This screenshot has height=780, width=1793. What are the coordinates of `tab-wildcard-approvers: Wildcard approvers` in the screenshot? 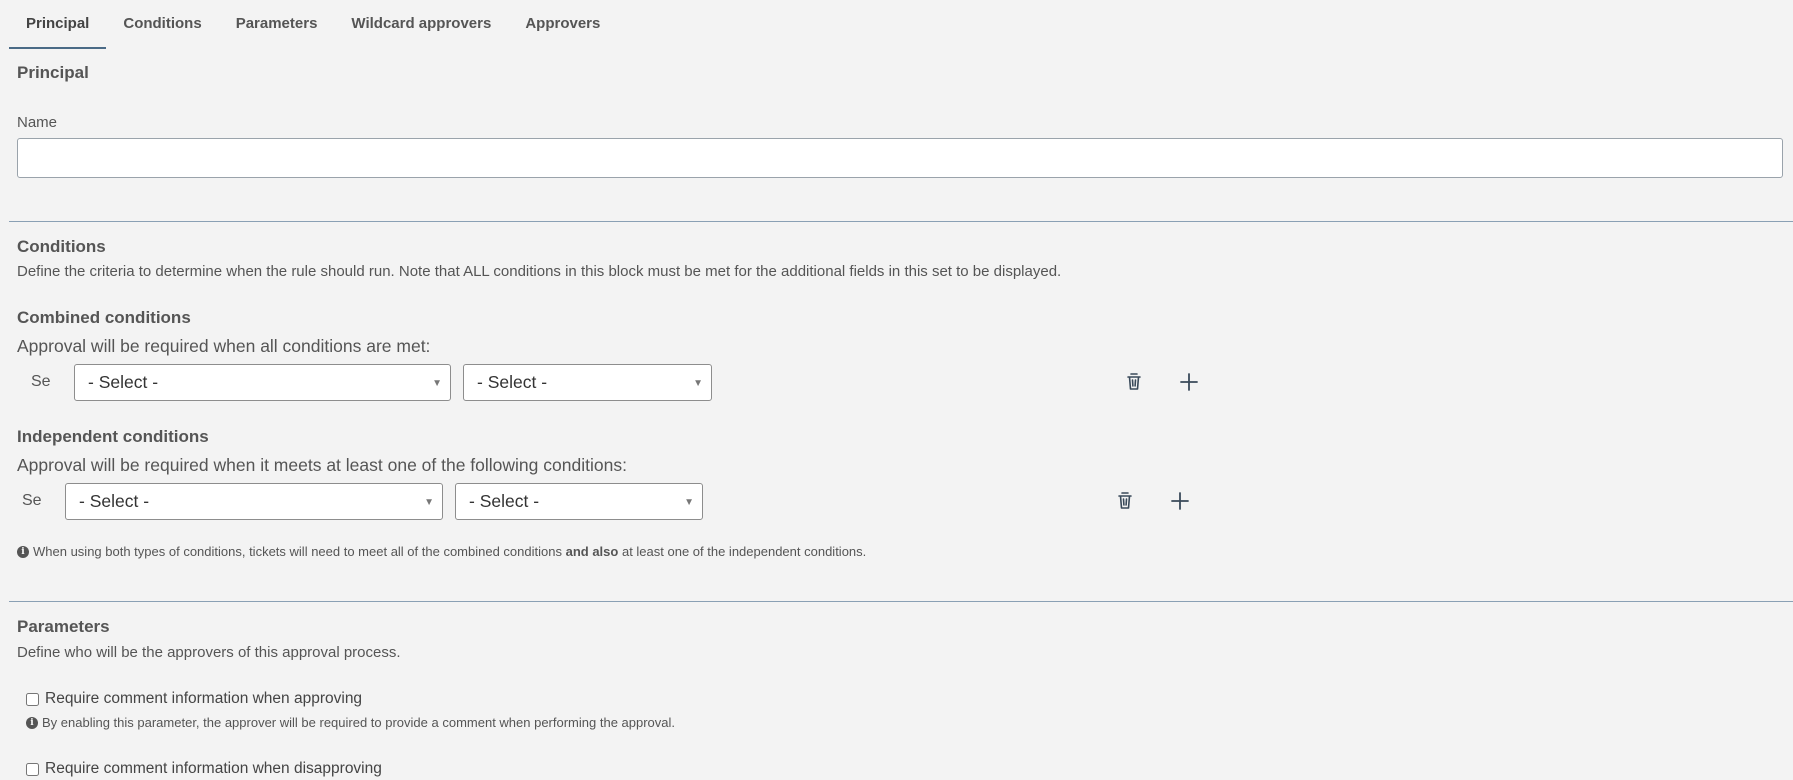 It's located at (421, 24).